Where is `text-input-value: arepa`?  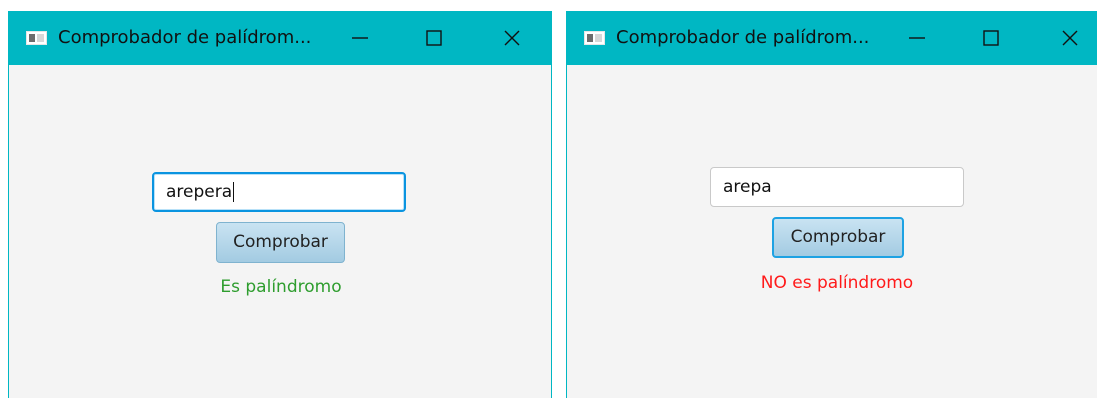 text-input-value: arepa is located at coordinates (747, 187).